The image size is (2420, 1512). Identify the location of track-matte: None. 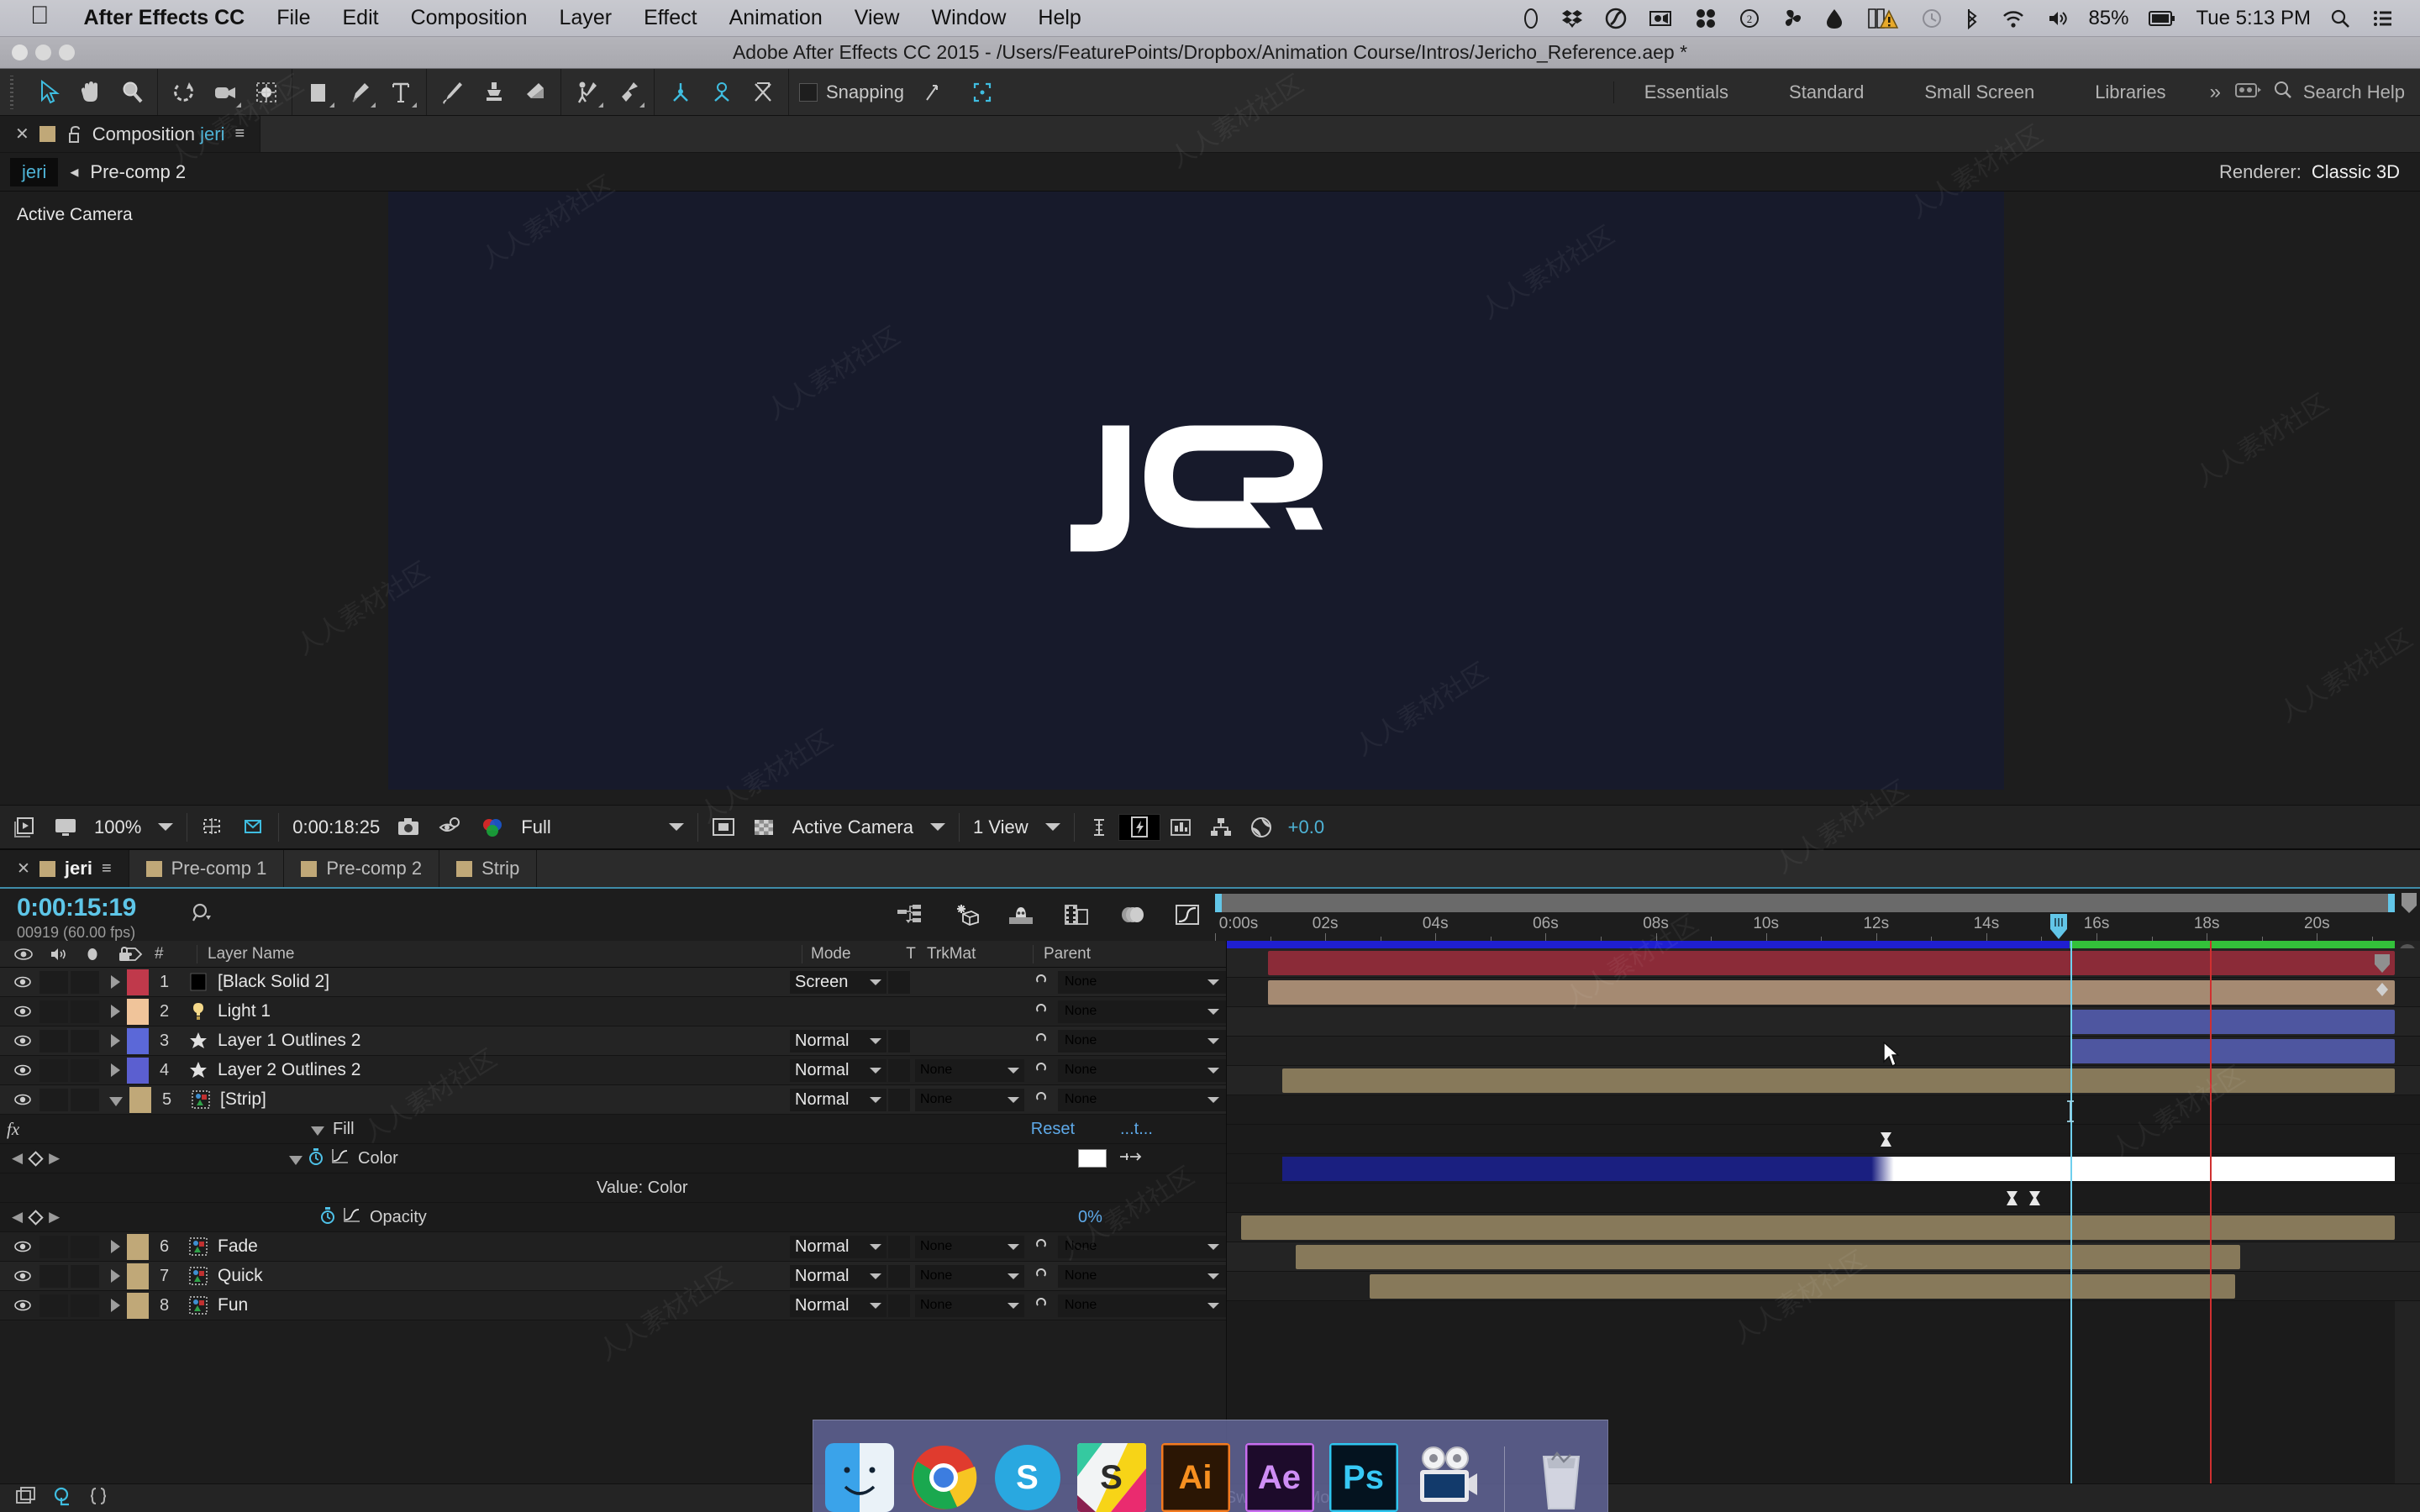
(969, 1070).